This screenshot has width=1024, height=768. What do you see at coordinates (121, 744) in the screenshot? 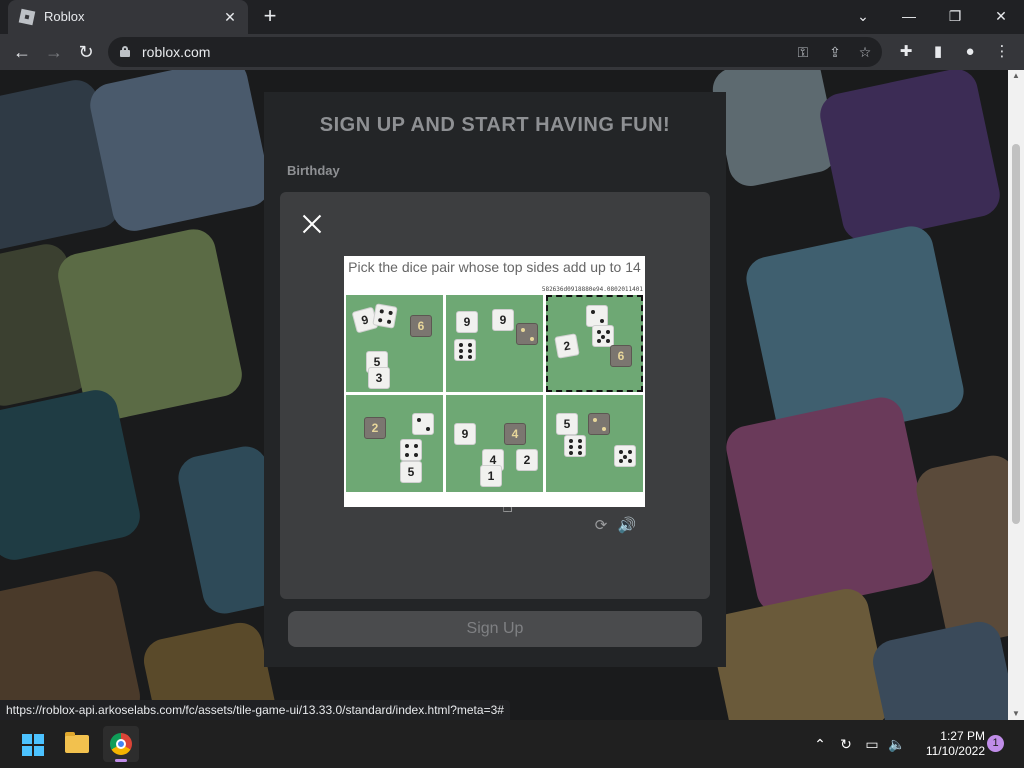
I see `chrome-icon` at bounding box center [121, 744].